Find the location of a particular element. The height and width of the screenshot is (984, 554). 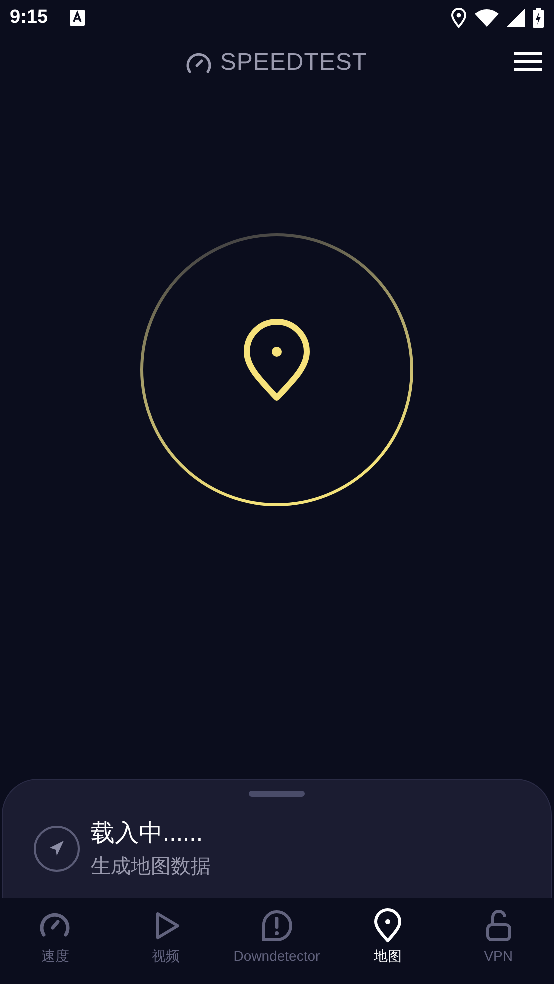

nav-tab: 视频 is located at coordinates (166, 941).